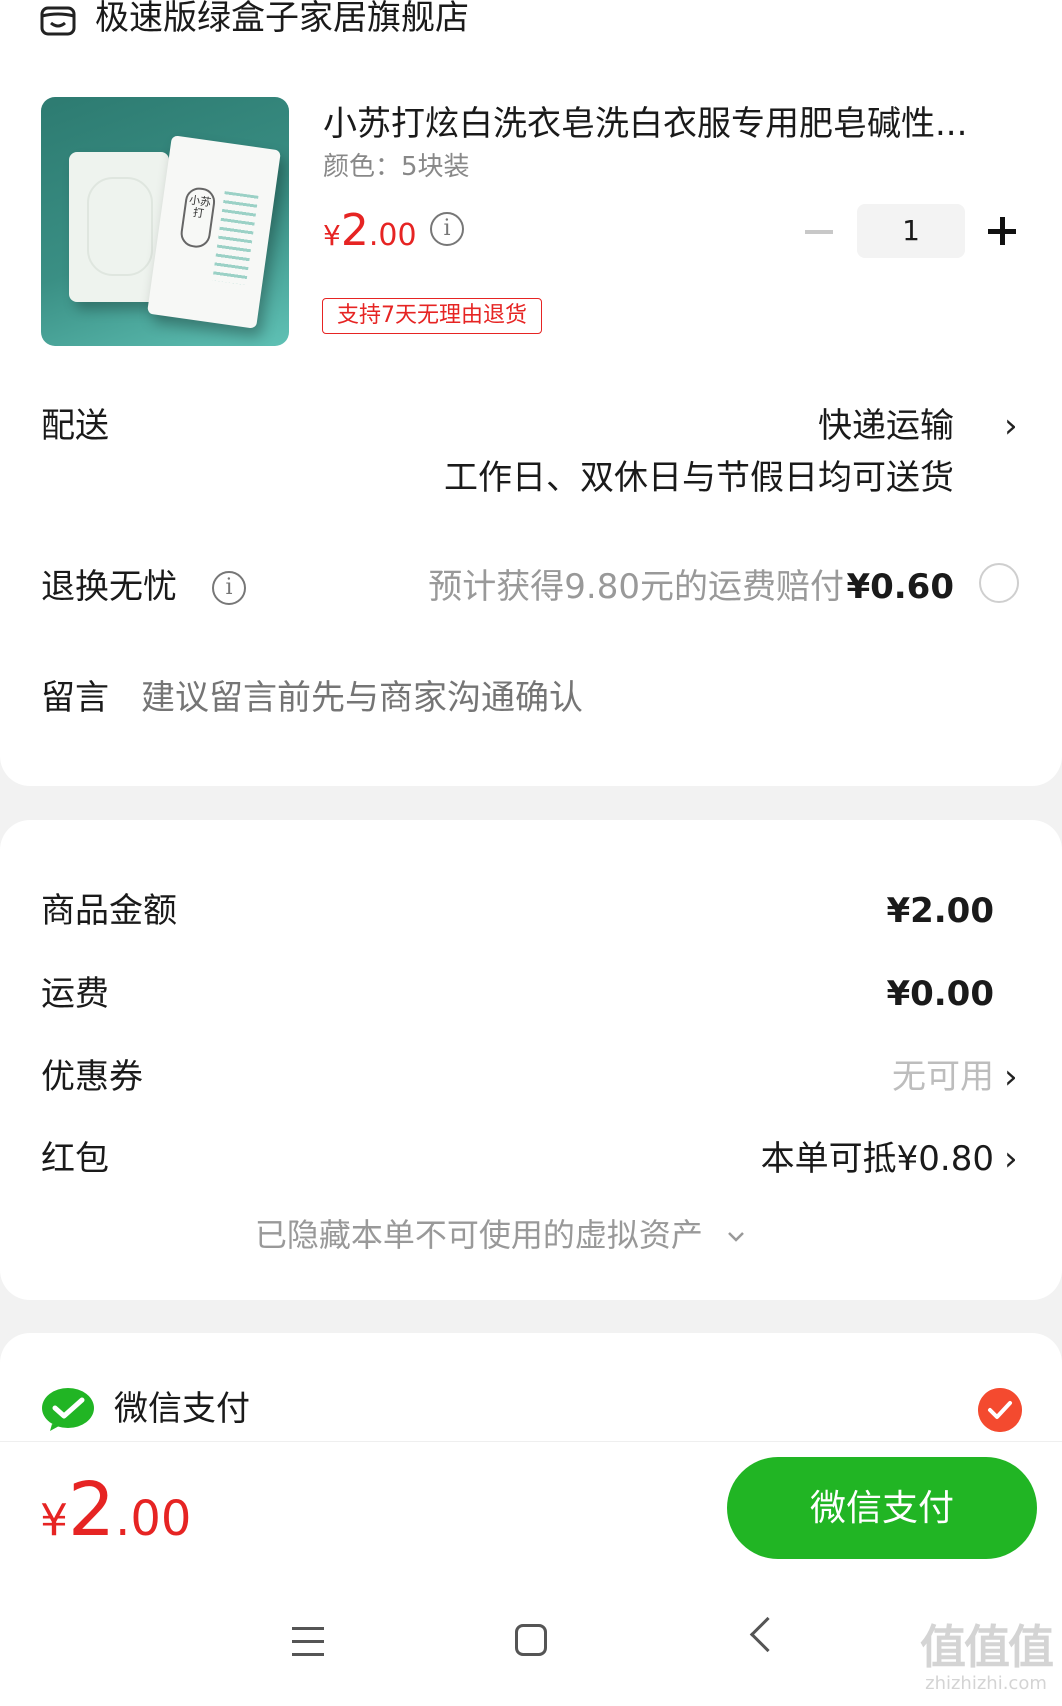 The height and width of the screenshot is (1706, 1062). Describe the element at coordinates (736, 1237) in the screenshot. I see `chevron-down-icon` at that location.